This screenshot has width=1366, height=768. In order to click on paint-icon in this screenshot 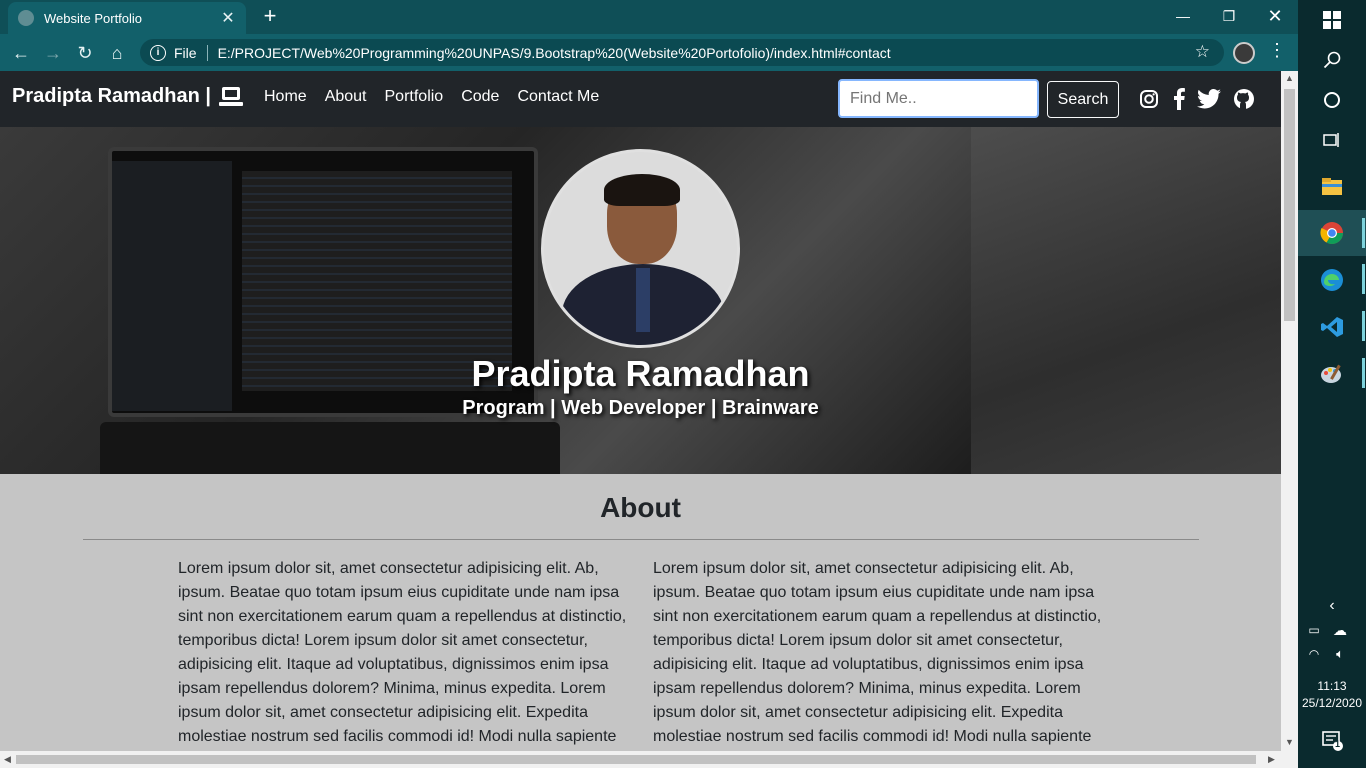, I will do `click(1332, 374)`.